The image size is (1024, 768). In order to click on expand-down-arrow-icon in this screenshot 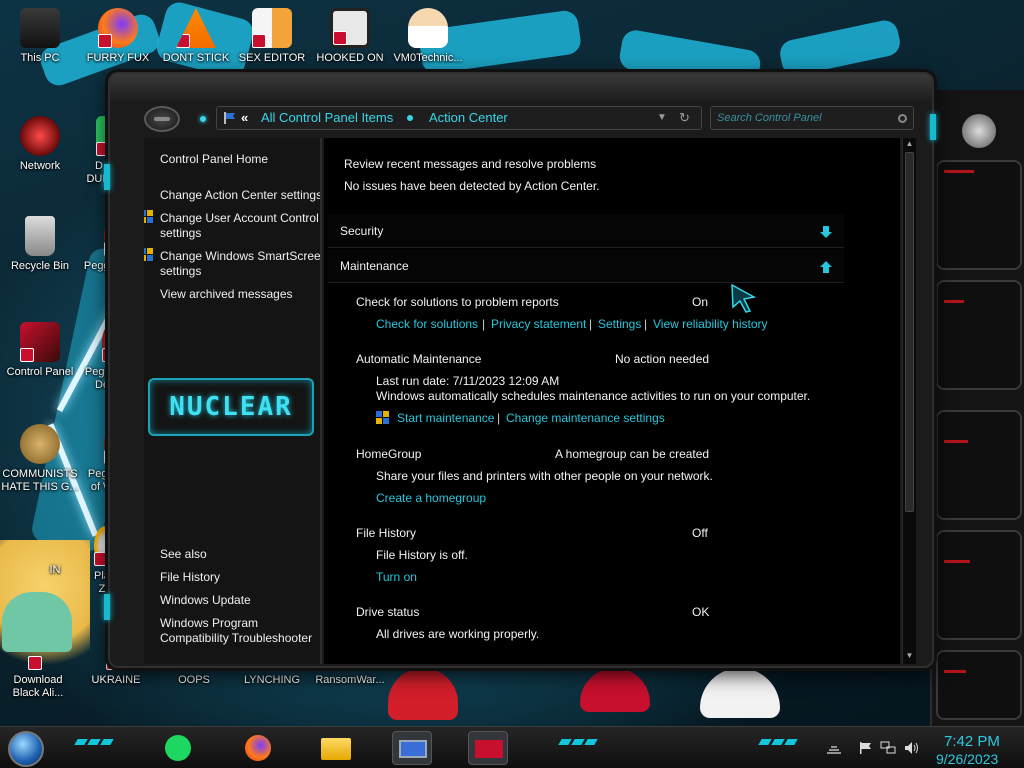, I will do `click(826, 232)`.